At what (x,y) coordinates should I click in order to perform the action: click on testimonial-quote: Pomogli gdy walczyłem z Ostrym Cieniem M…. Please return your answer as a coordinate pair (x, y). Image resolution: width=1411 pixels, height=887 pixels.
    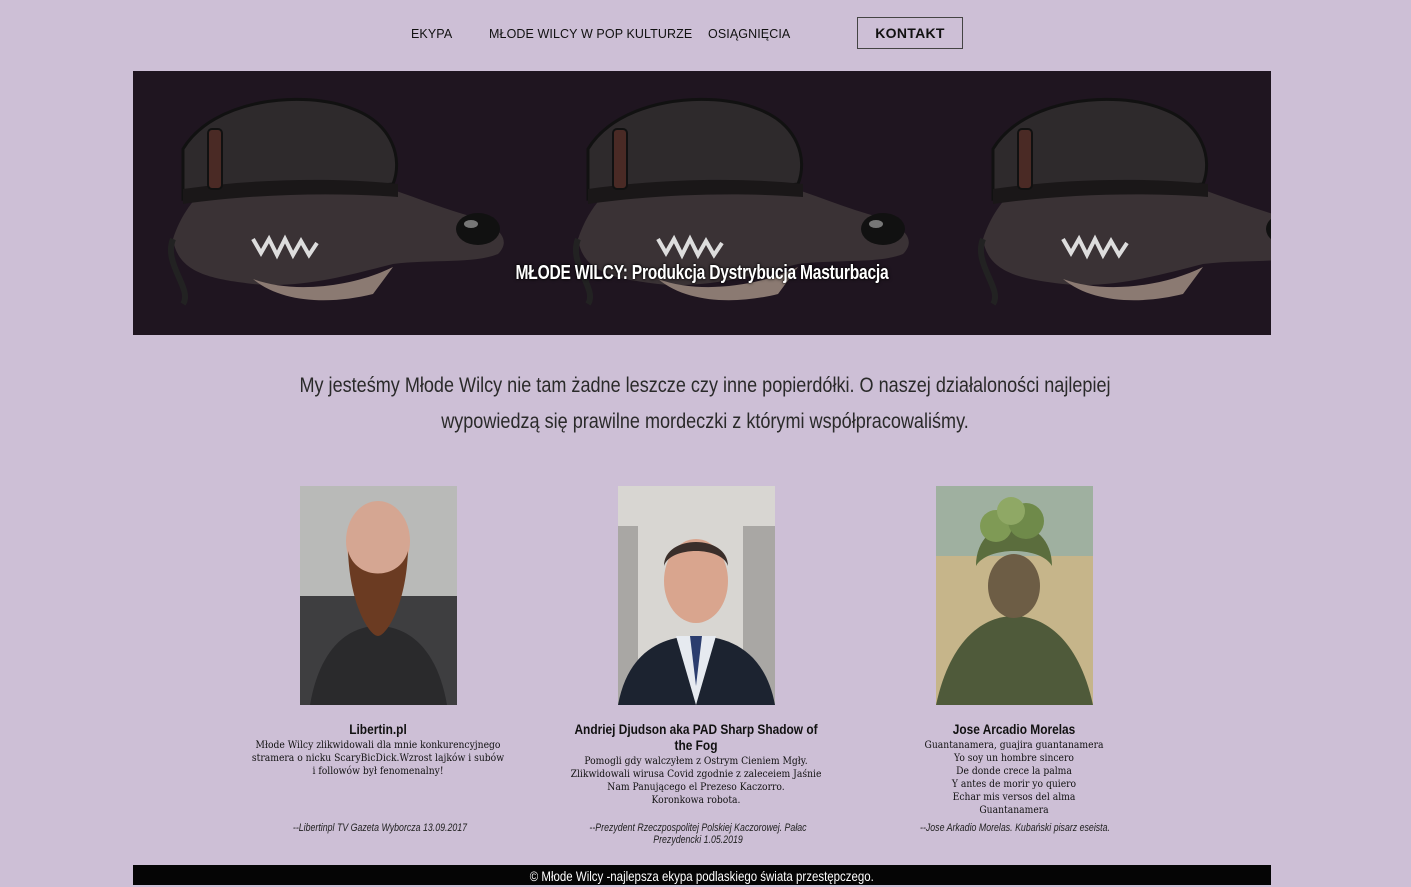
    Looking at the image, I should click on (696, 781).